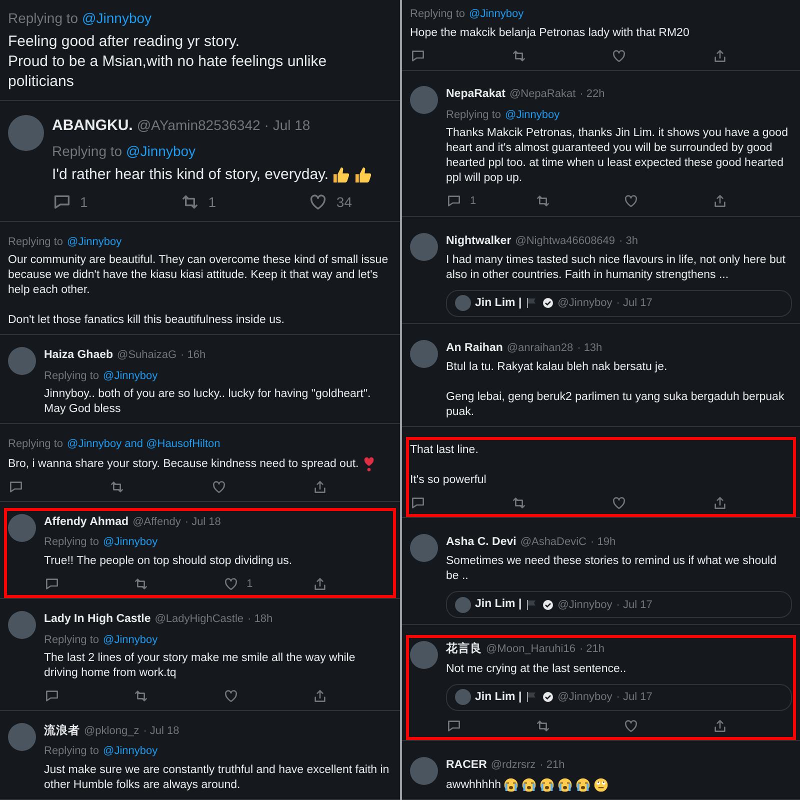  Describe the element at coordinates (474, 349) in the screenshot. I see `user-name: An Raihan` at that location.